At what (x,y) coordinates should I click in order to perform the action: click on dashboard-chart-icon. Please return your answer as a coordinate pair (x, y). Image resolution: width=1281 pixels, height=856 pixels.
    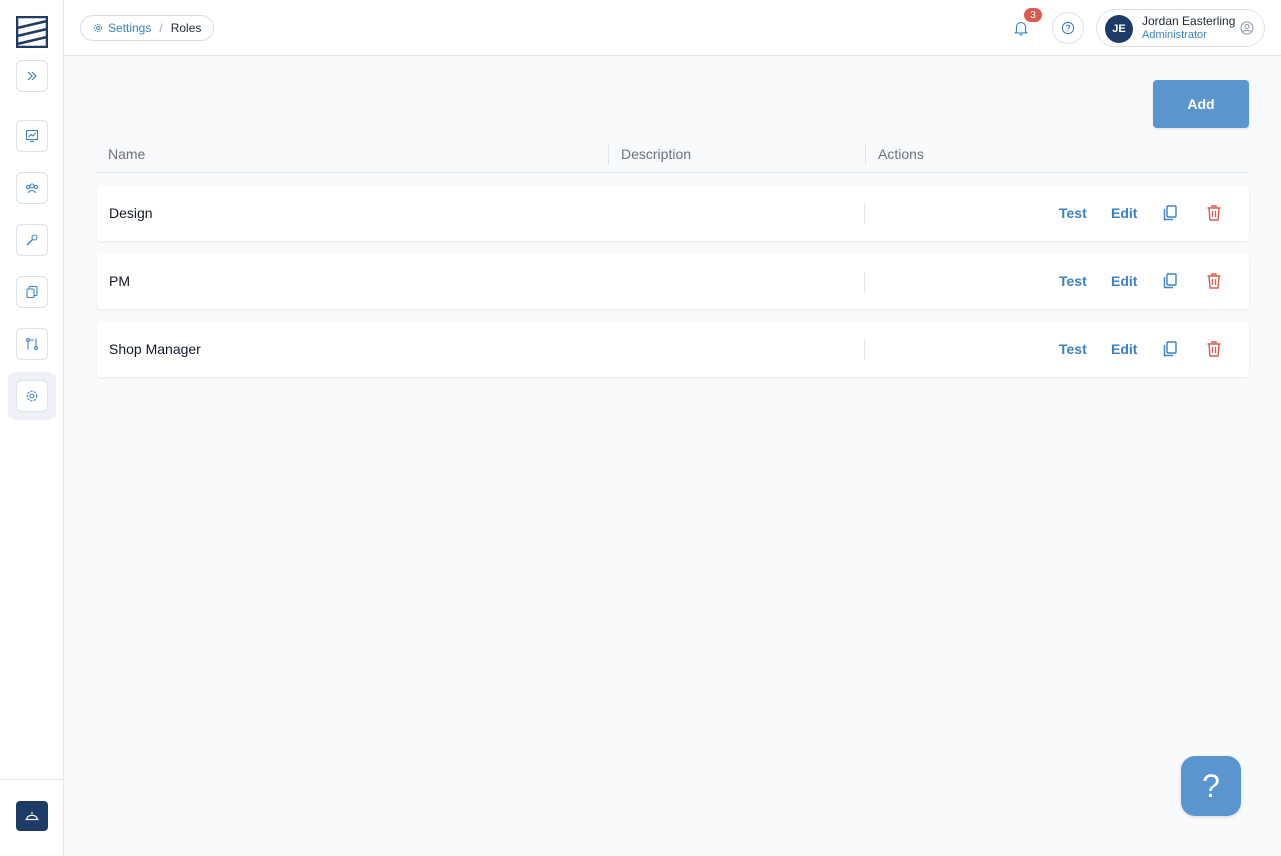
    Looking at the image, I should click on (32, 136).